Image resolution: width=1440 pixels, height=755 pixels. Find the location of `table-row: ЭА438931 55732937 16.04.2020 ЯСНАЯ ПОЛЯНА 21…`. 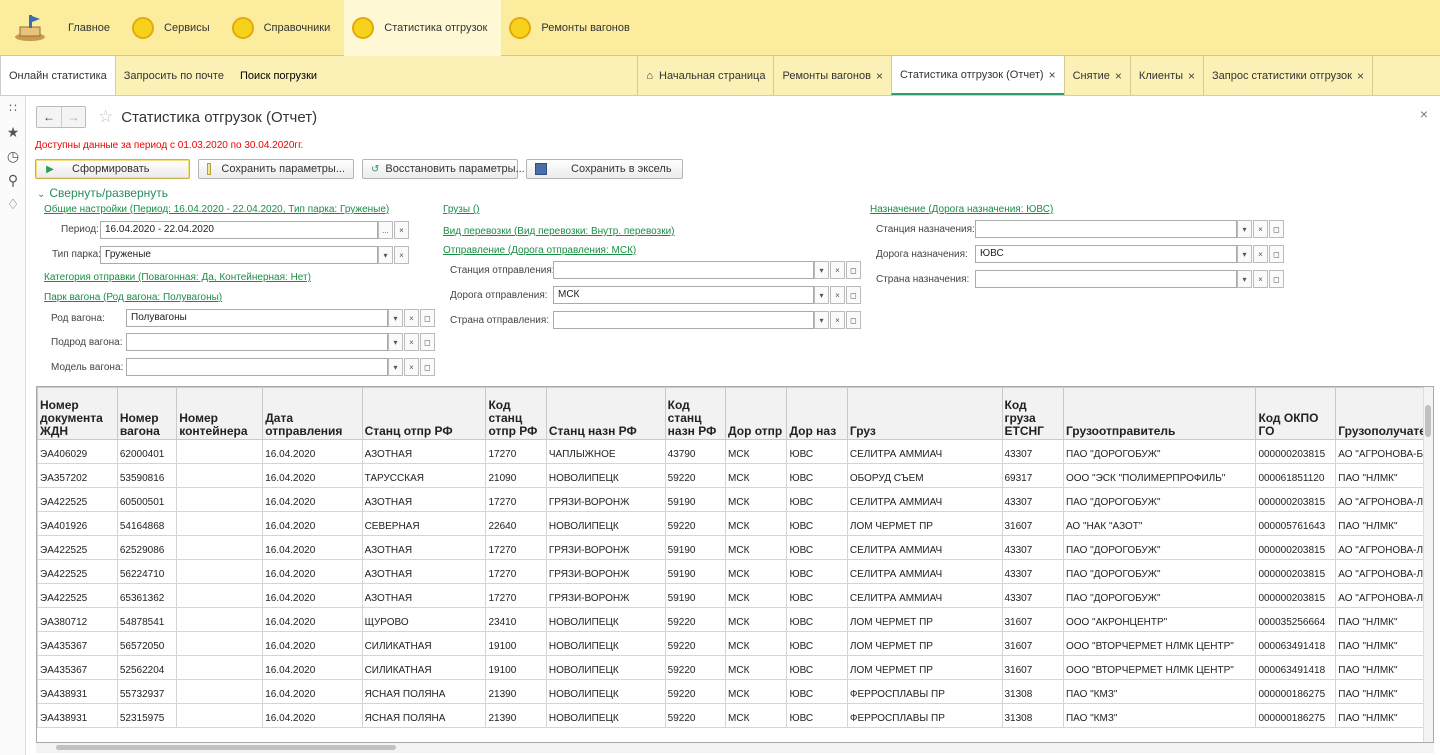

table-row: ЭА438931 55732937 16.04.2020 ЯСНАЯ ПОЛЯНА 21… is located at coordinates (735, 691).